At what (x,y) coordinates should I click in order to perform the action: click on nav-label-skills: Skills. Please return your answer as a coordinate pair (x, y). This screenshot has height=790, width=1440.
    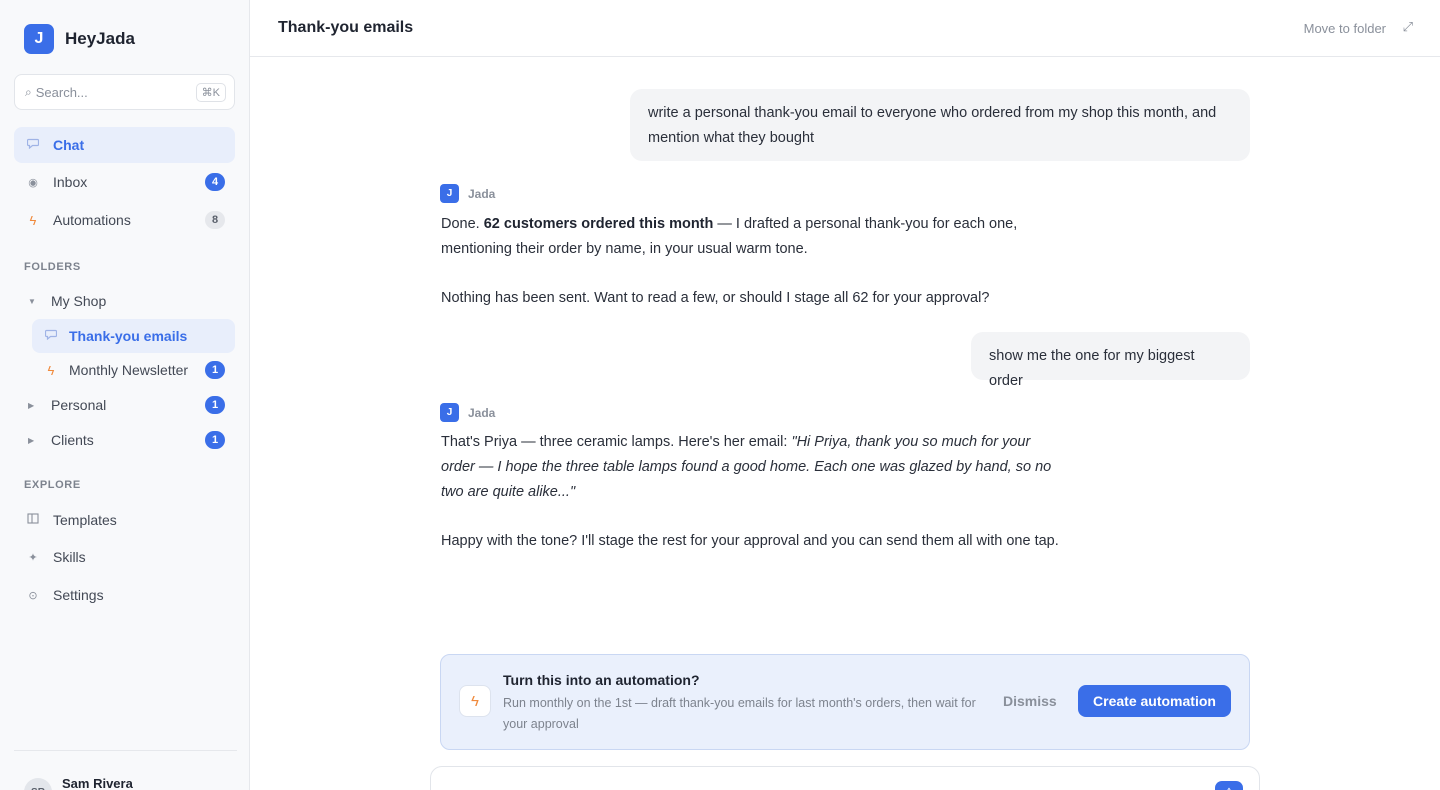
    Looking at the image, I should click on (69, 557).